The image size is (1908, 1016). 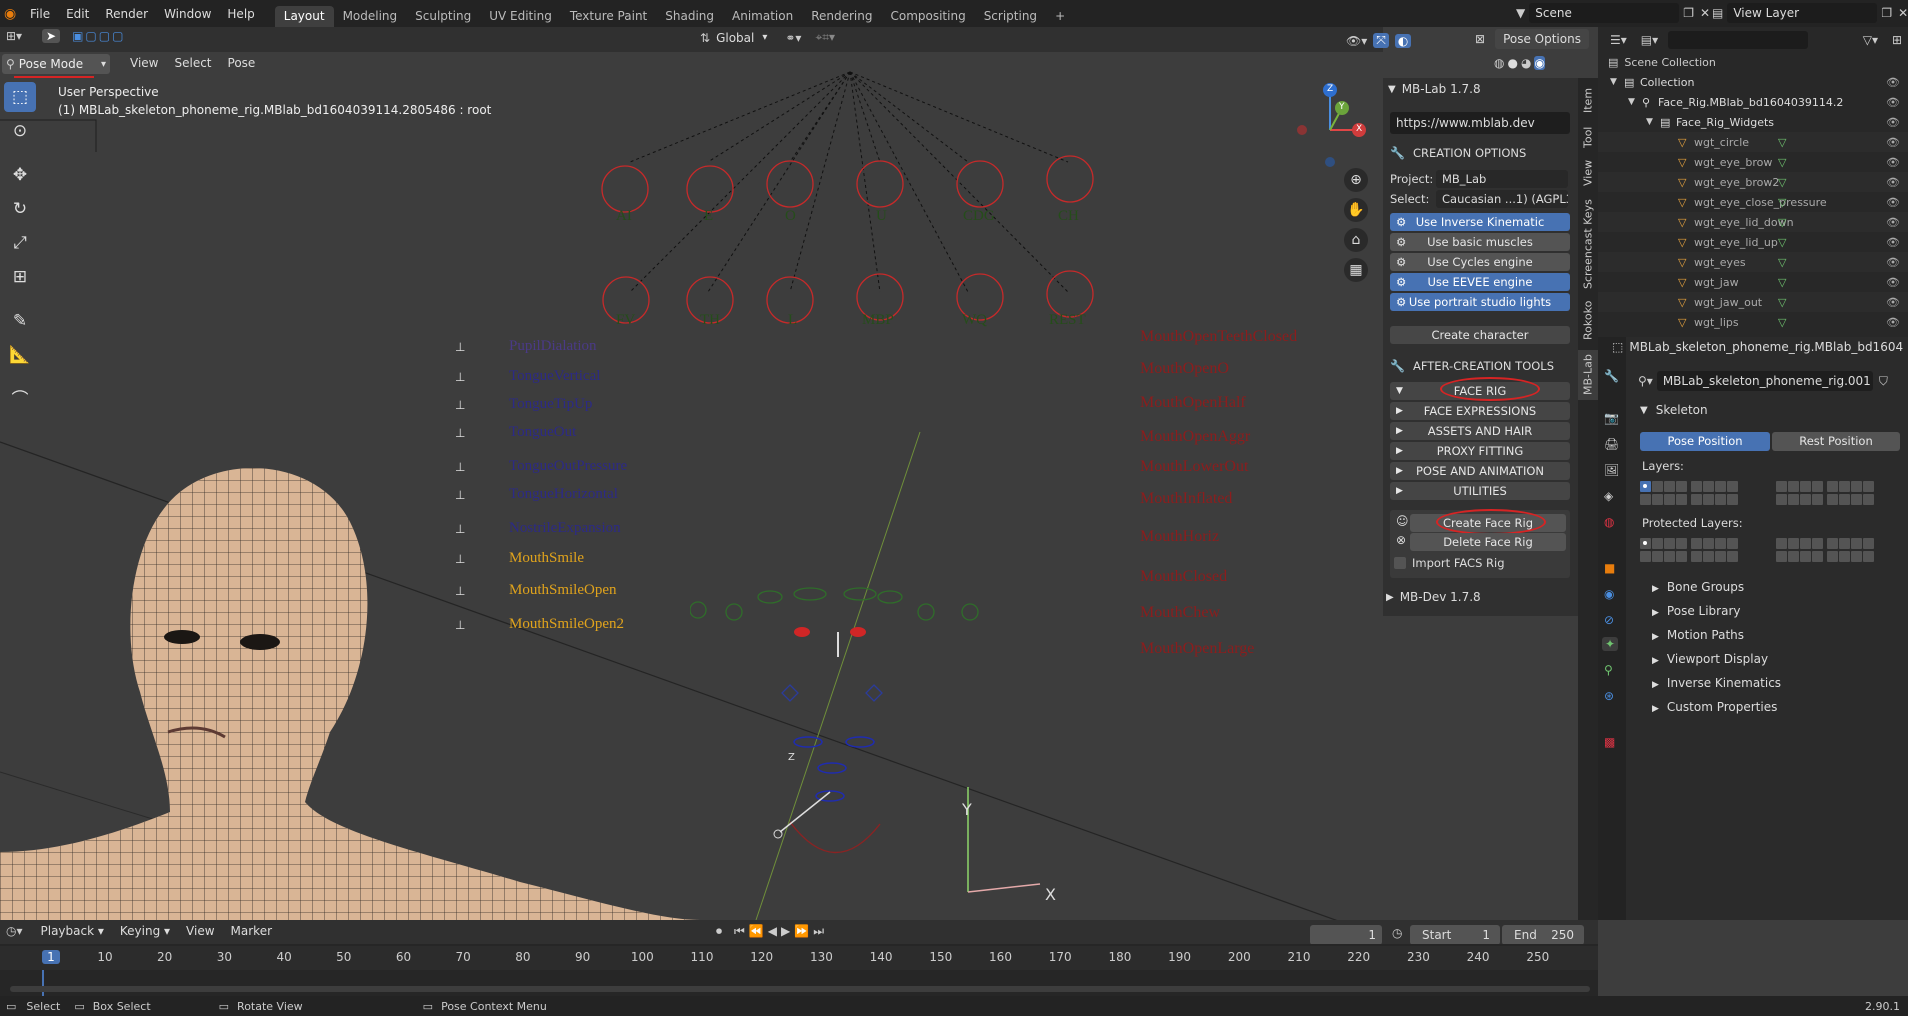 What do you see at coordinates (1010, 16) in the screenshot?
I see `tab-scripting: Scripting` at bounding box center [1010, 16].